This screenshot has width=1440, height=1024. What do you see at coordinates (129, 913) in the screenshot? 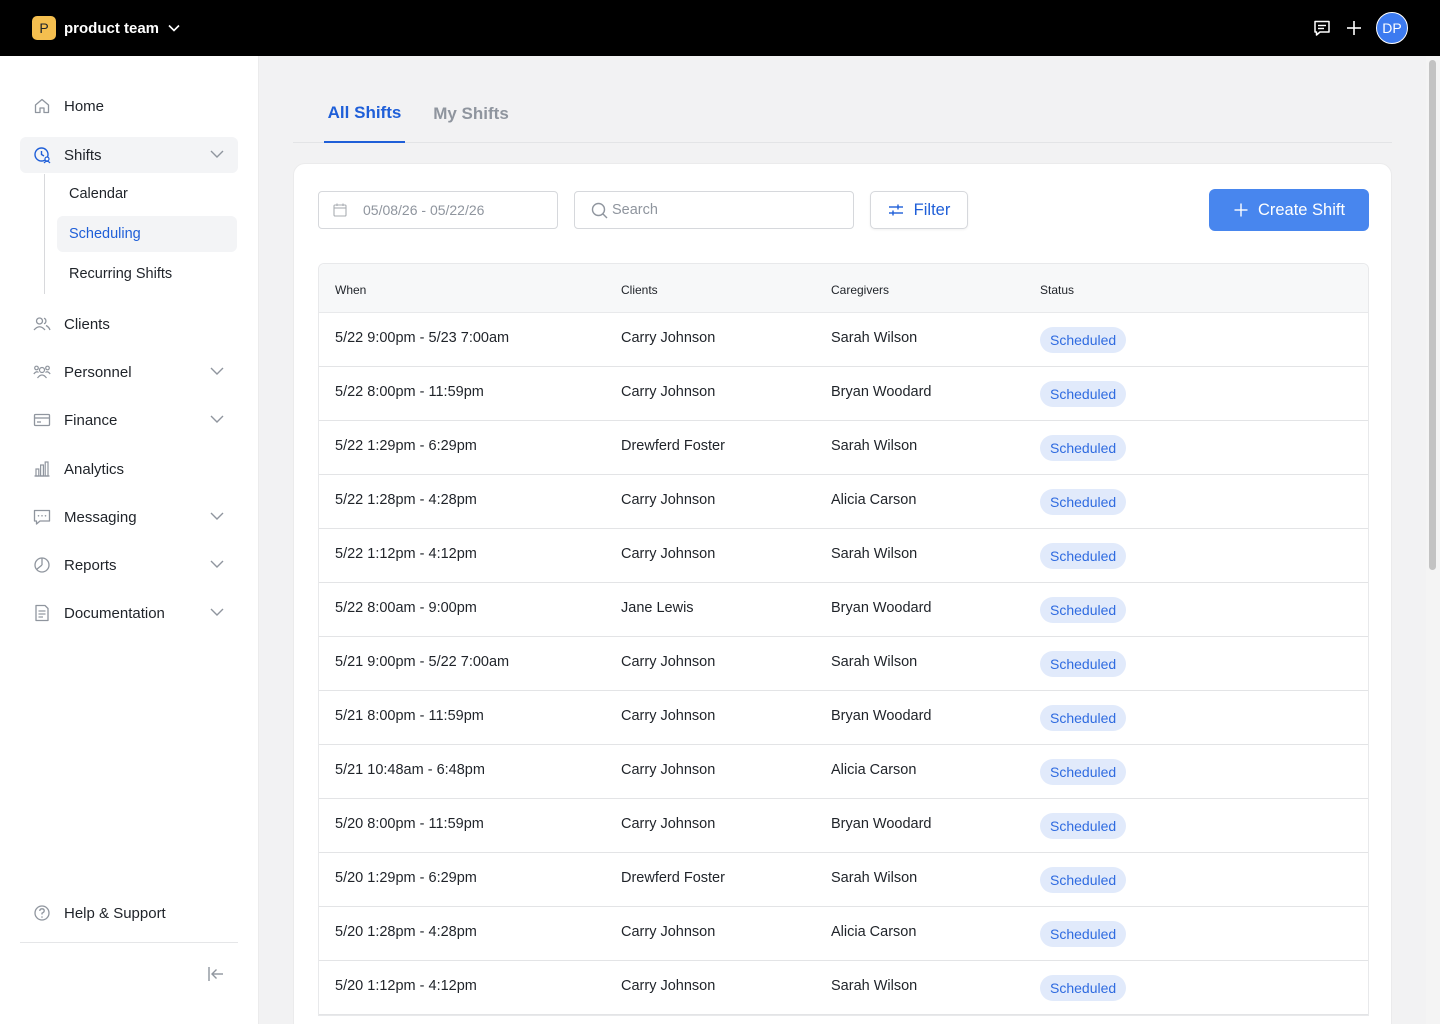
I see `sidebar-item-help-support: Help & Support` at bounding box center [129, 913].